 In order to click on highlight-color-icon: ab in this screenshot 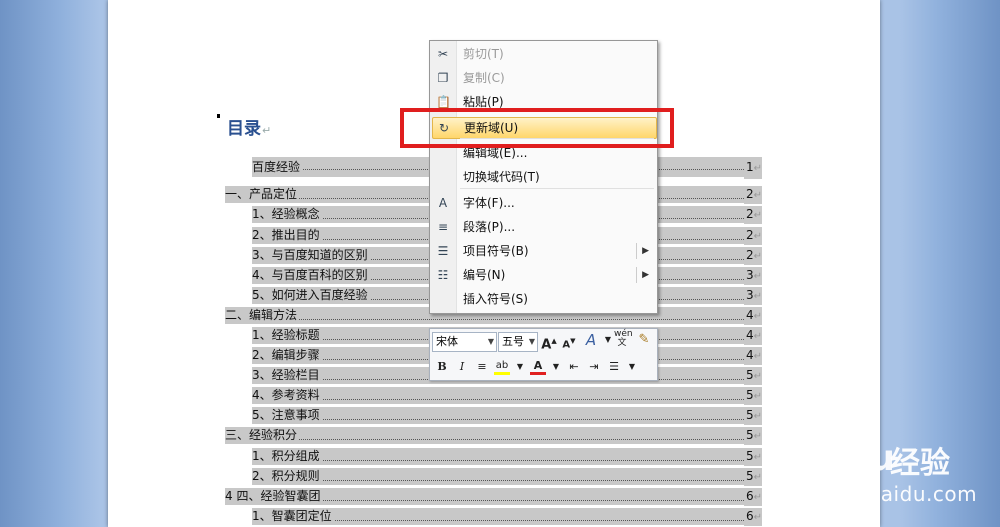, I will do `click(502, 367)`.